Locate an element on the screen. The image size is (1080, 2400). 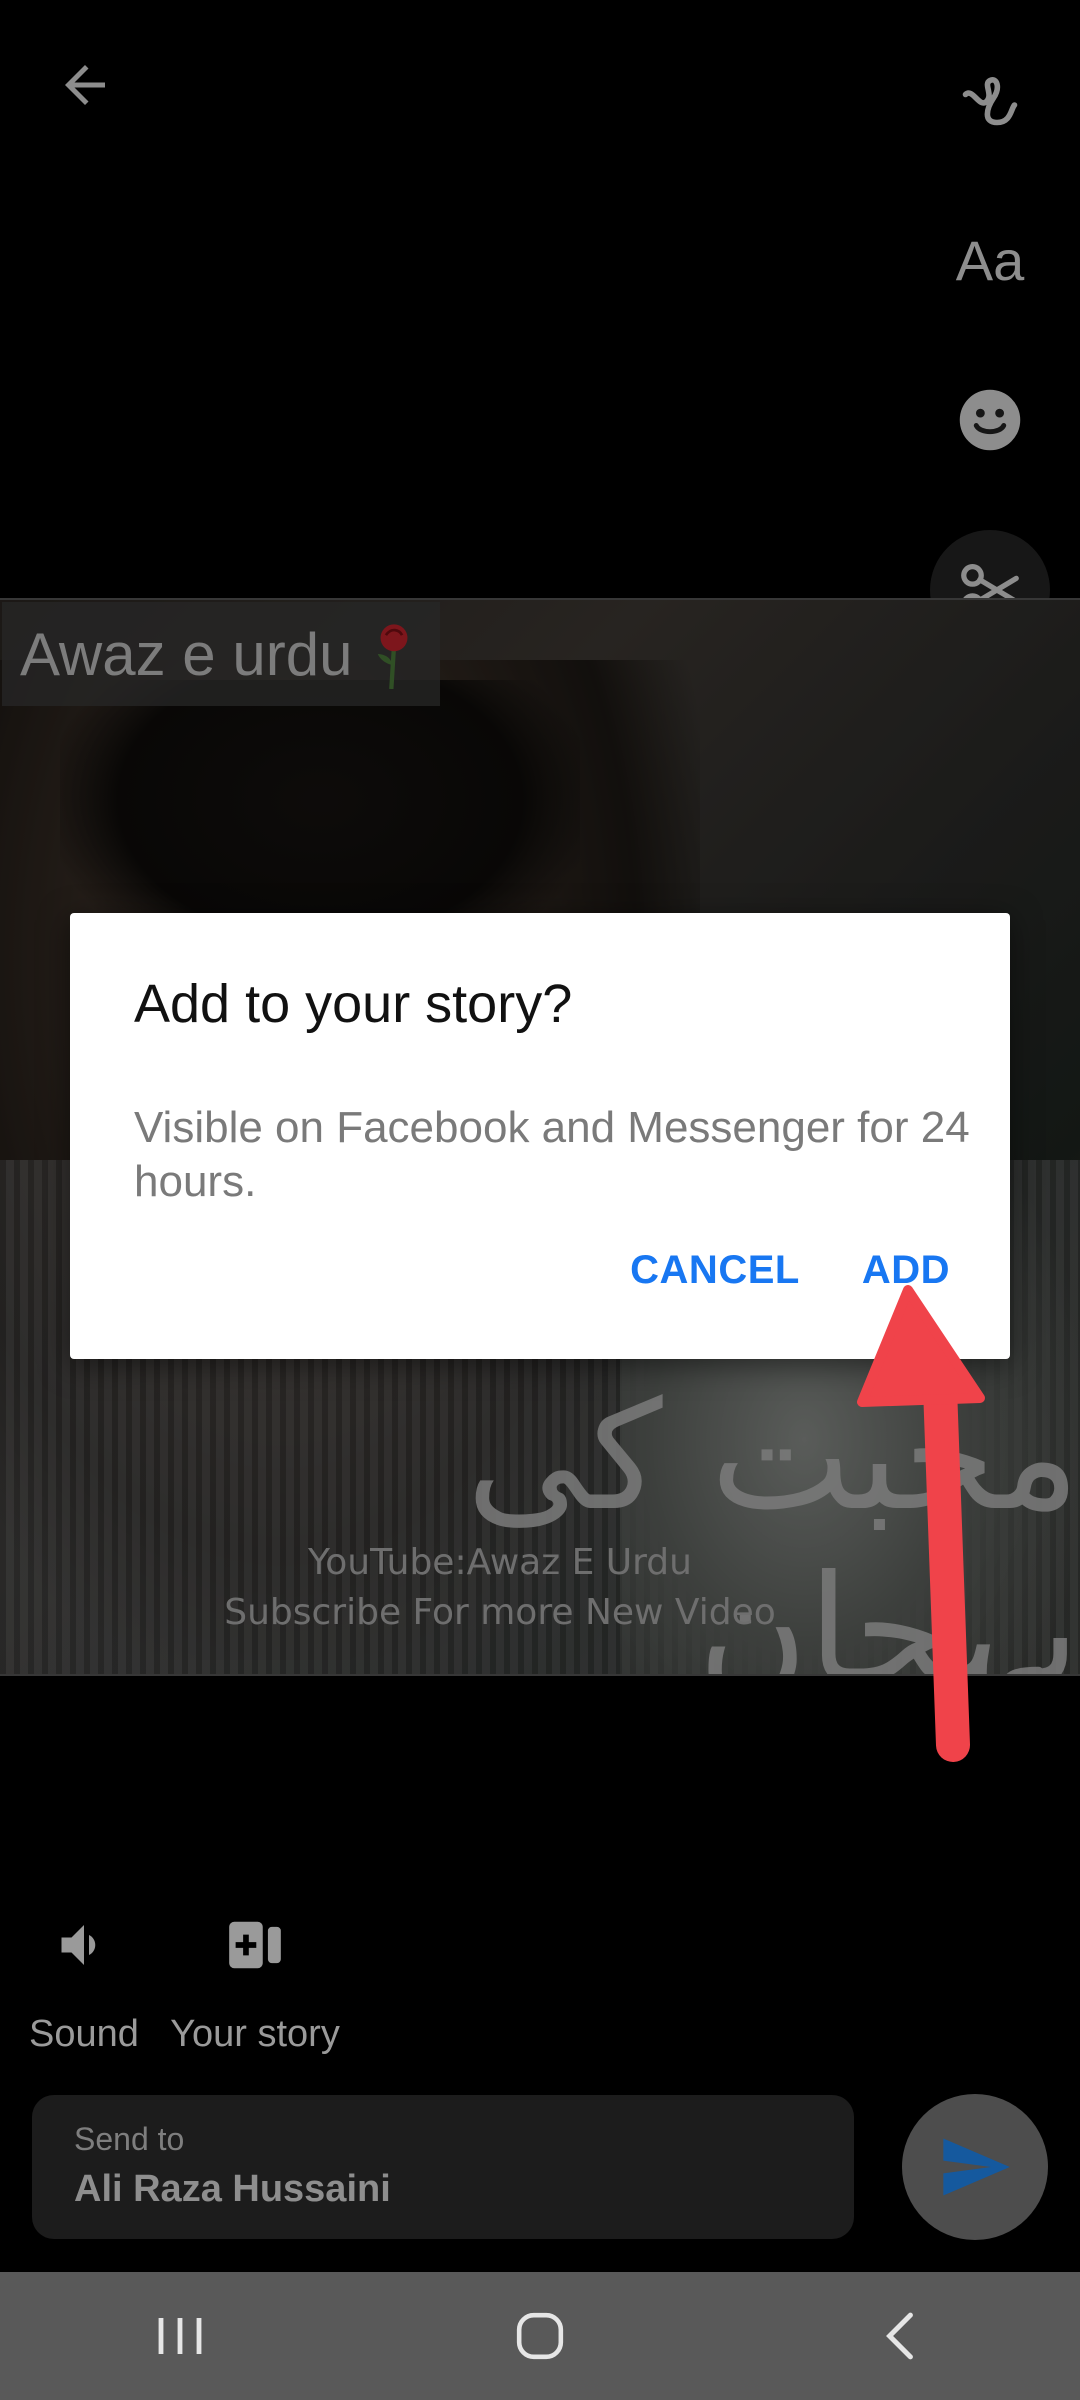
your-story-button: Your story is located at coordinates (255, 1980).